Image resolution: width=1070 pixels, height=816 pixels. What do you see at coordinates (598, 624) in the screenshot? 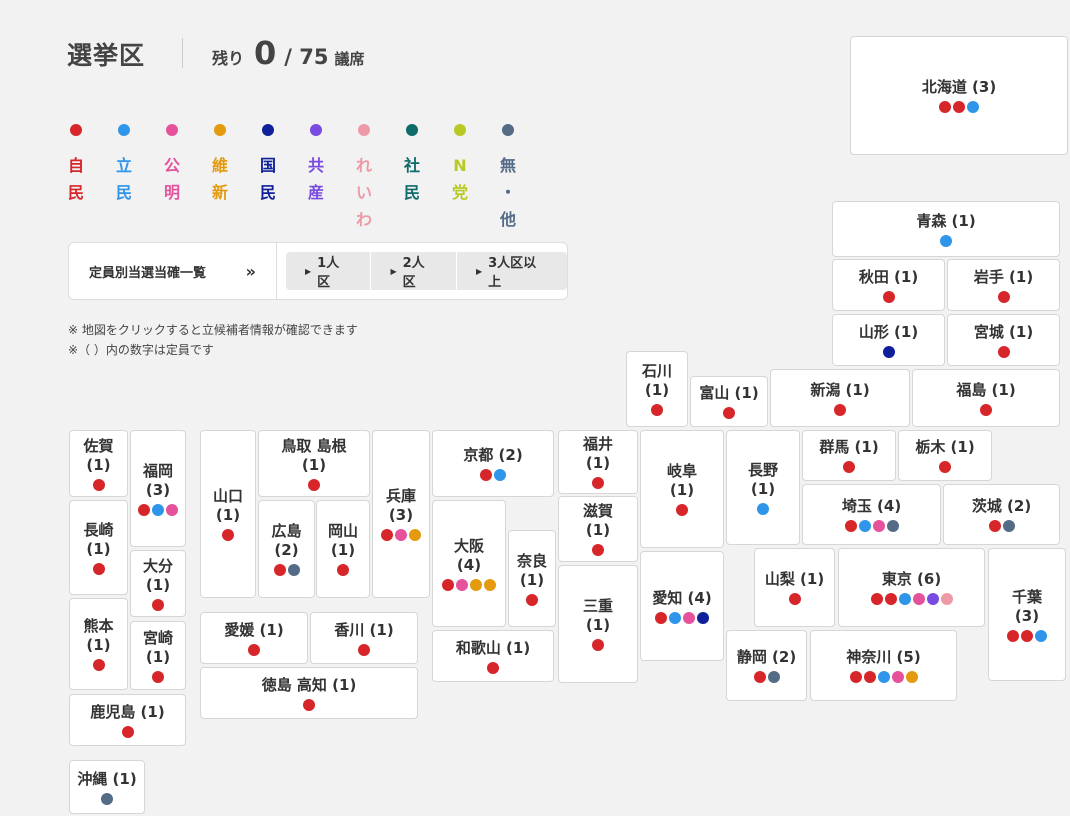
I see `prefecture-mie: 三重 (1)` at bounding box center [598, 624].